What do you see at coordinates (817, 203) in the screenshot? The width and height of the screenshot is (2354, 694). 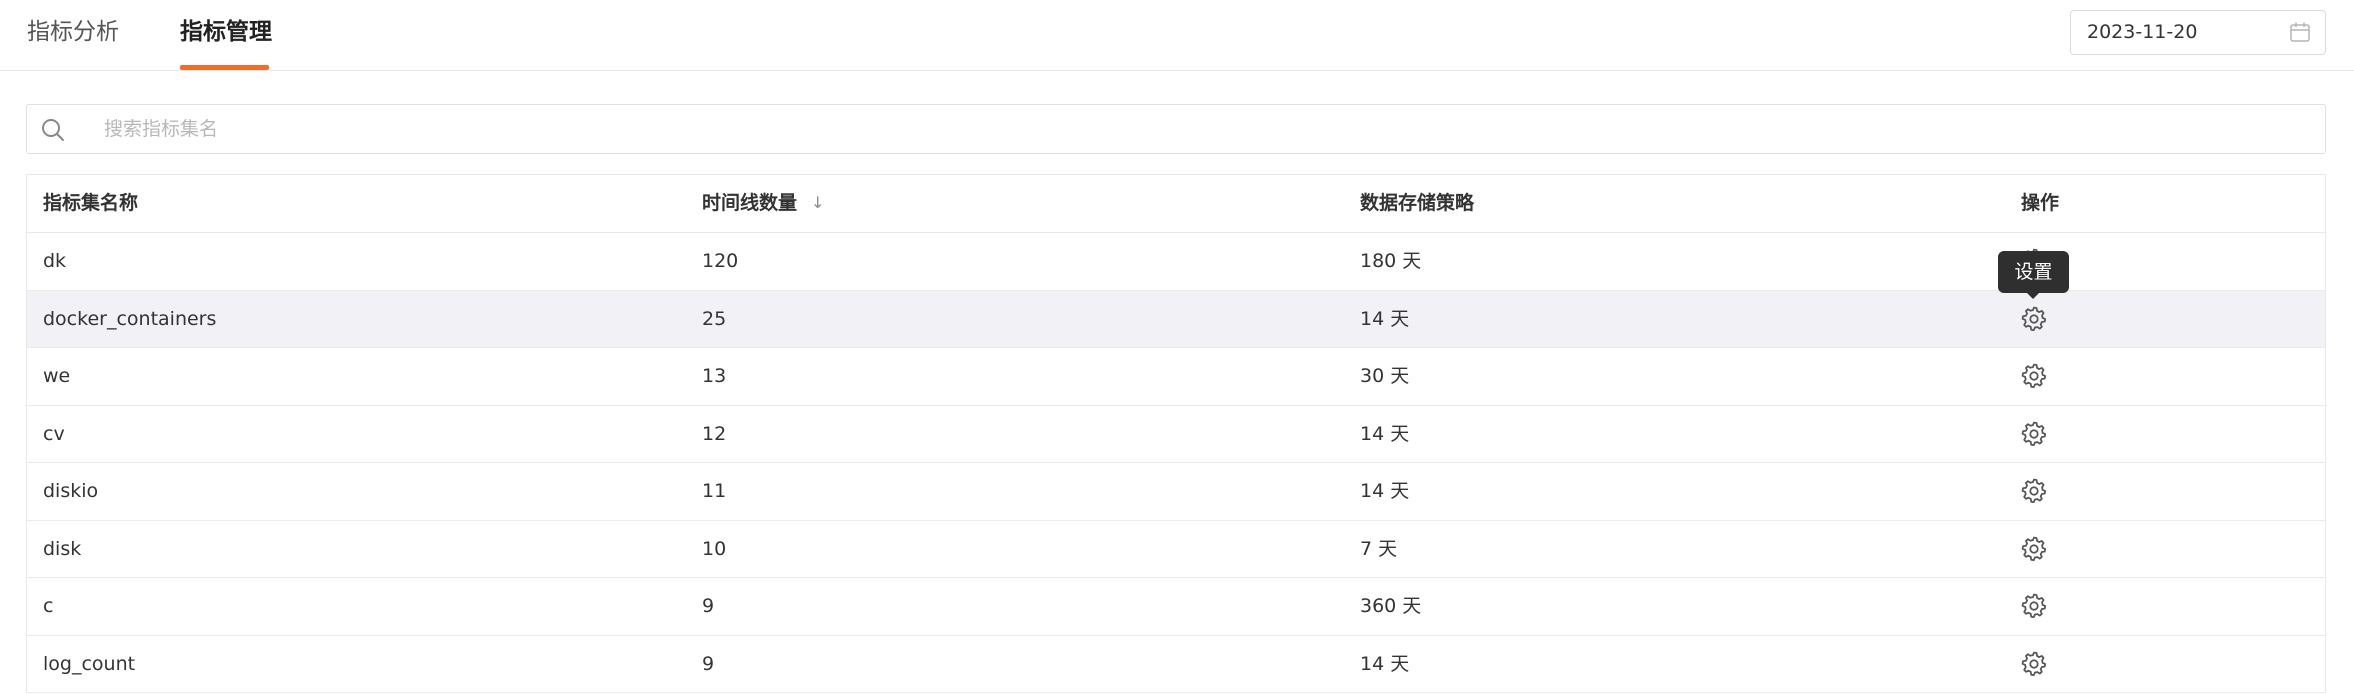 I see `sort-desc-icon: ↓` at bounding box center [817, 203].